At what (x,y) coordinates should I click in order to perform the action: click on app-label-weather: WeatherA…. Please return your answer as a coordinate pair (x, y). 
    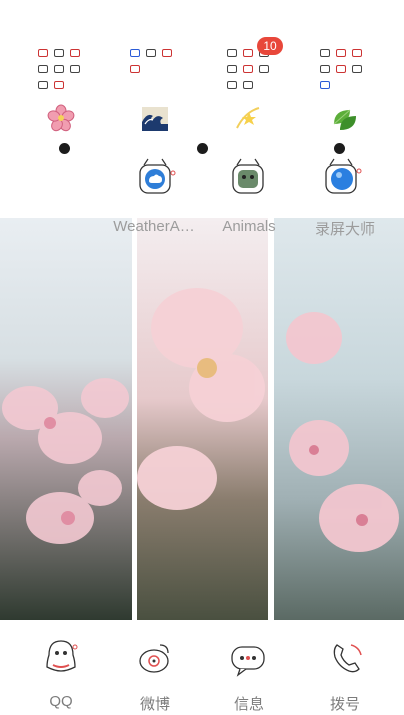
    Looking at the image, I should click on (154, 226).